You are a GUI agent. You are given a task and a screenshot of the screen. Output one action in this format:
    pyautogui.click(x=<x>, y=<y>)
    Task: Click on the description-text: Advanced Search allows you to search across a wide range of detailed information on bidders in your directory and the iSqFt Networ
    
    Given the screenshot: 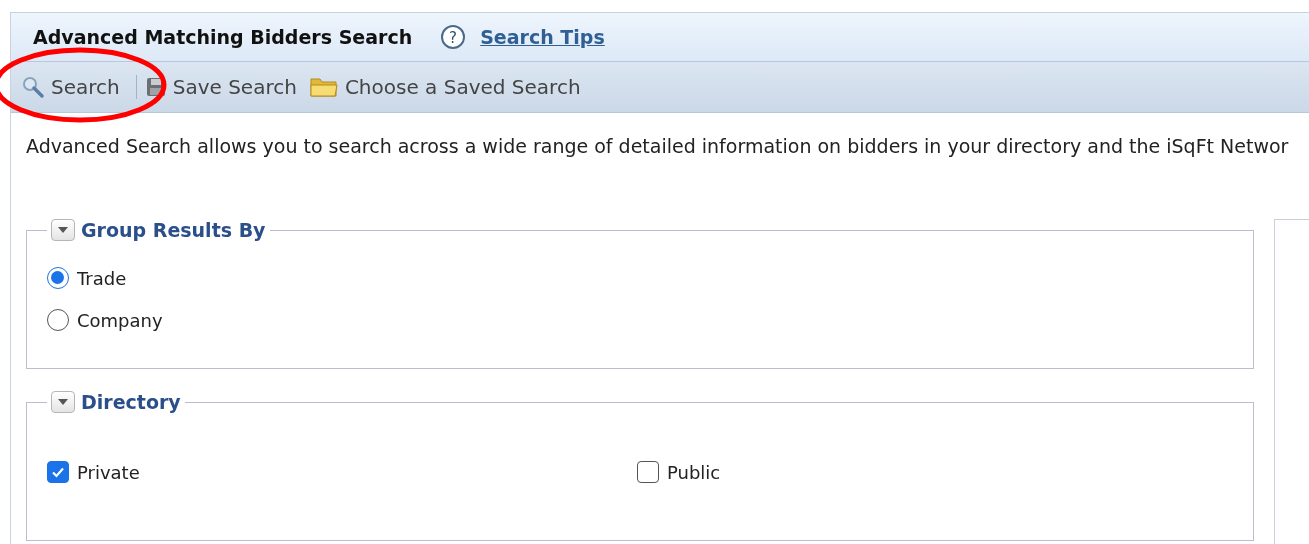 What is the action you would take?
    pyautogui.click(x=658, y=146)
    